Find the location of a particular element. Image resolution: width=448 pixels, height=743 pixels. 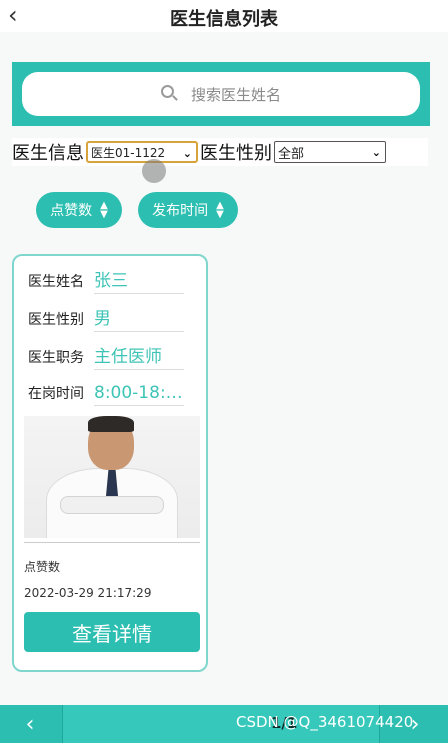

sort-likes-button: 点赞数 ▲ ▼ is located at coordinates (79, 210).